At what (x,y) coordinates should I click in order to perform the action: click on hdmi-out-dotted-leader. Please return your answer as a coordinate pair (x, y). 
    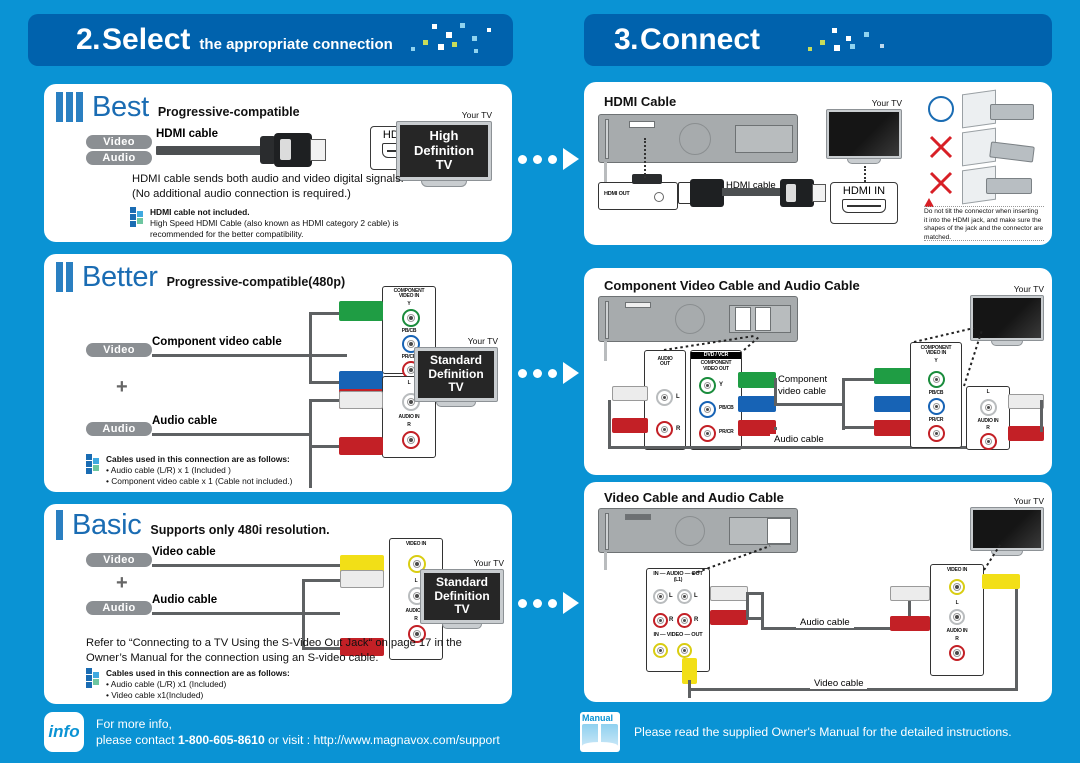
    Looking at the image, I should click on (645, 158).